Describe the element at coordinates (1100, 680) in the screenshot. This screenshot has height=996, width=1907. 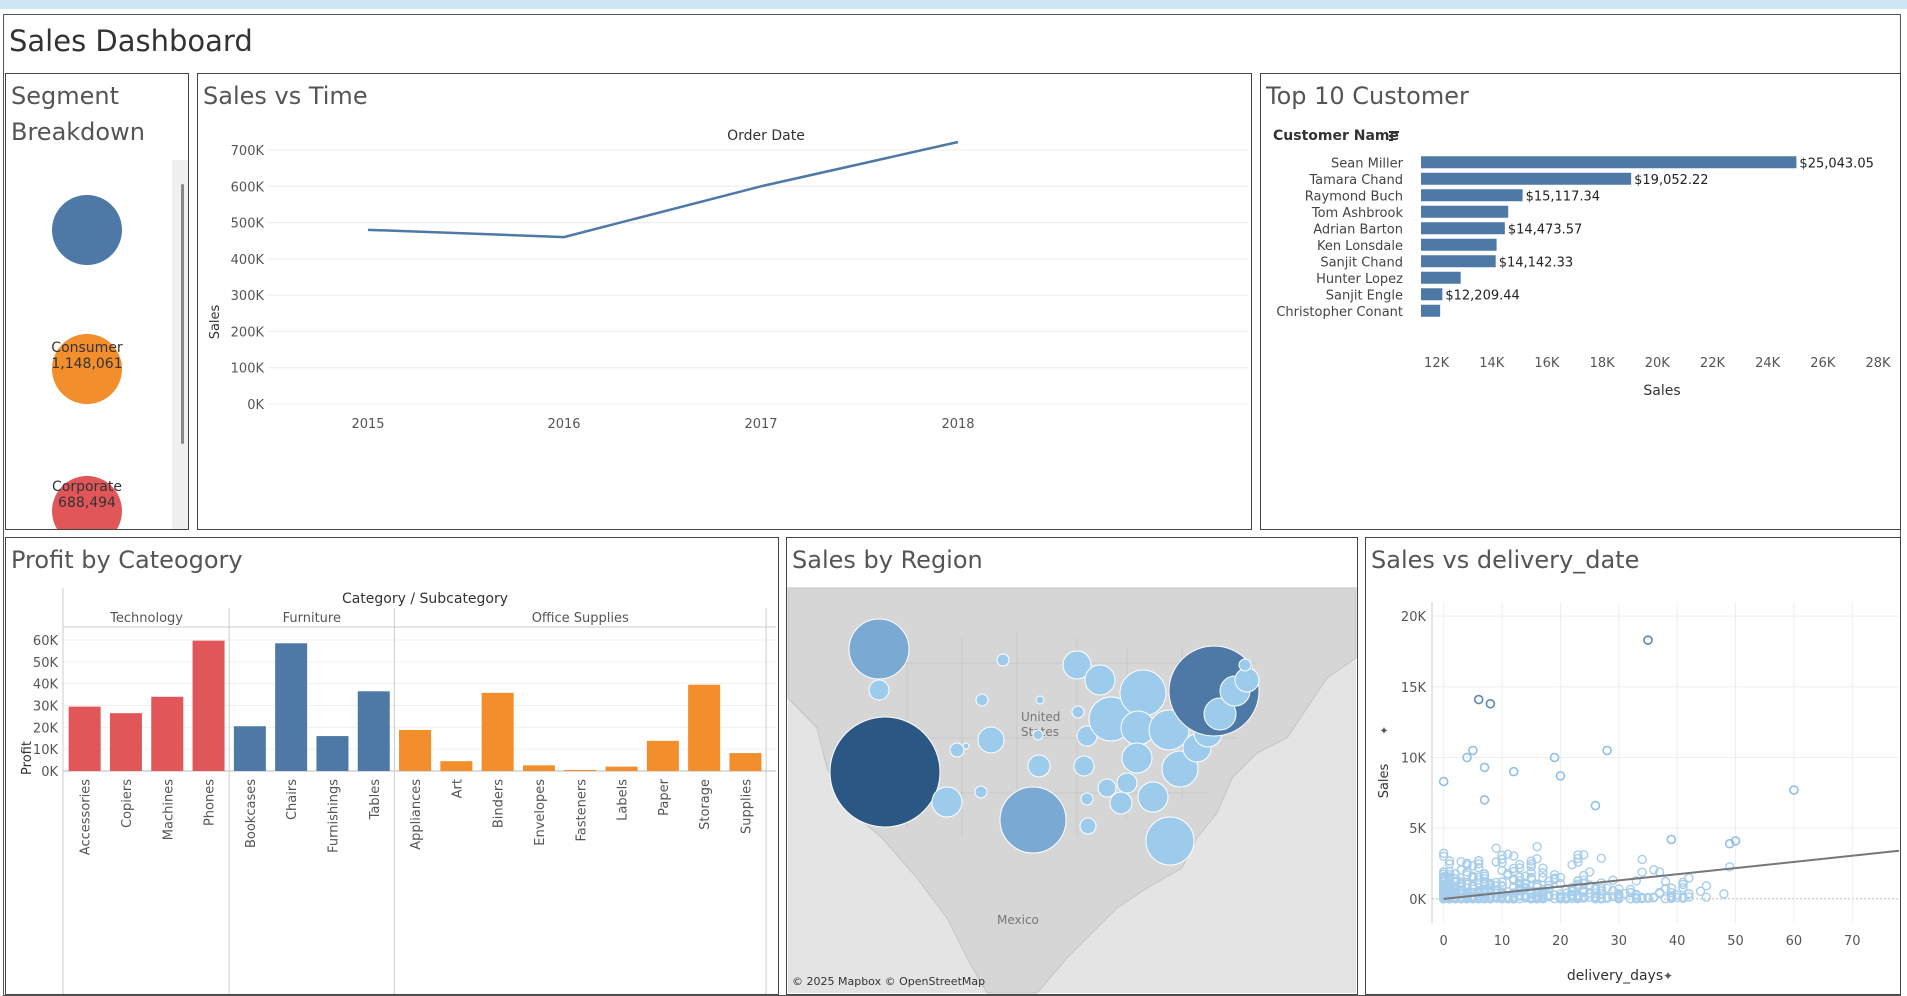
I see `bubble-wi` at that location.